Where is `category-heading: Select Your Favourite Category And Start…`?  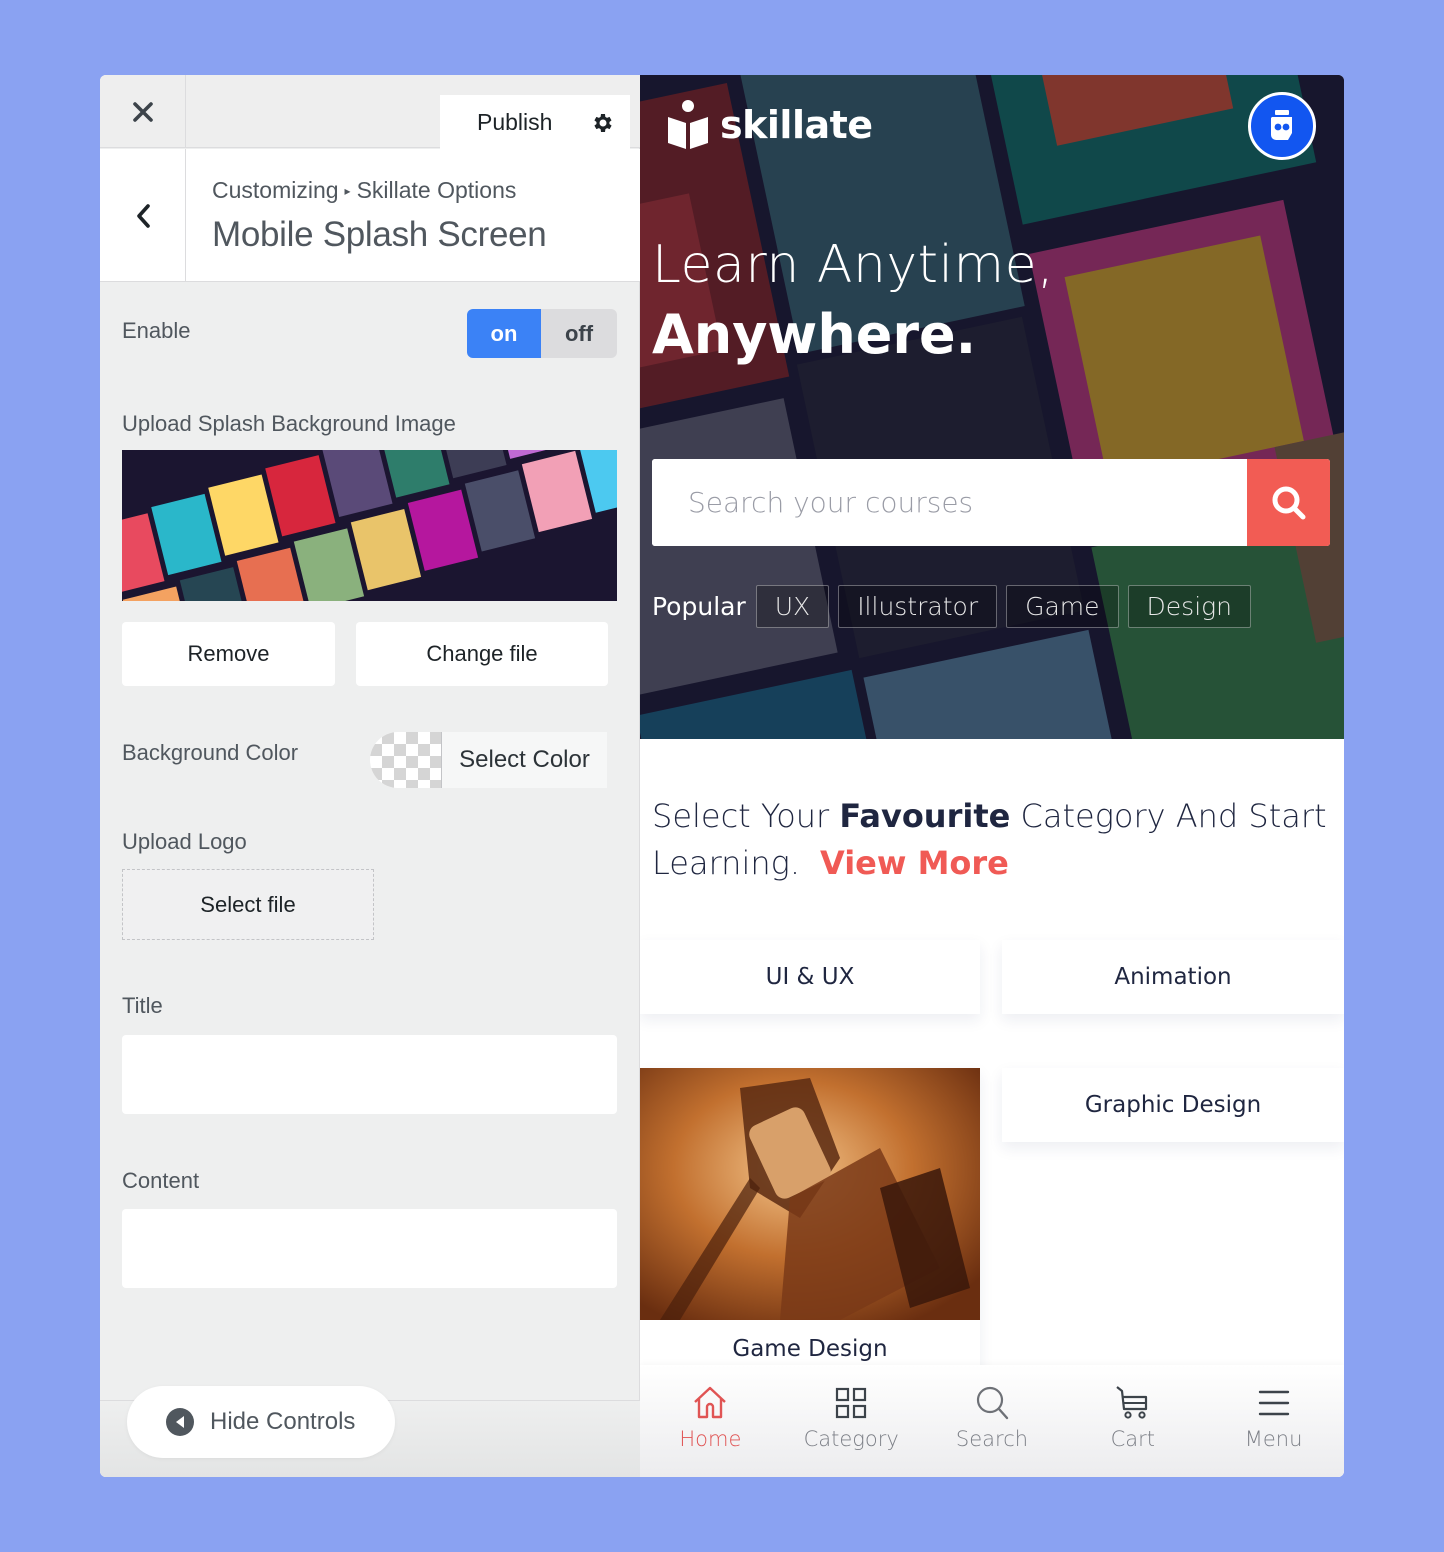
category-heading: Select Your Favourite Category And Start… is located at coordinates (992, 840).